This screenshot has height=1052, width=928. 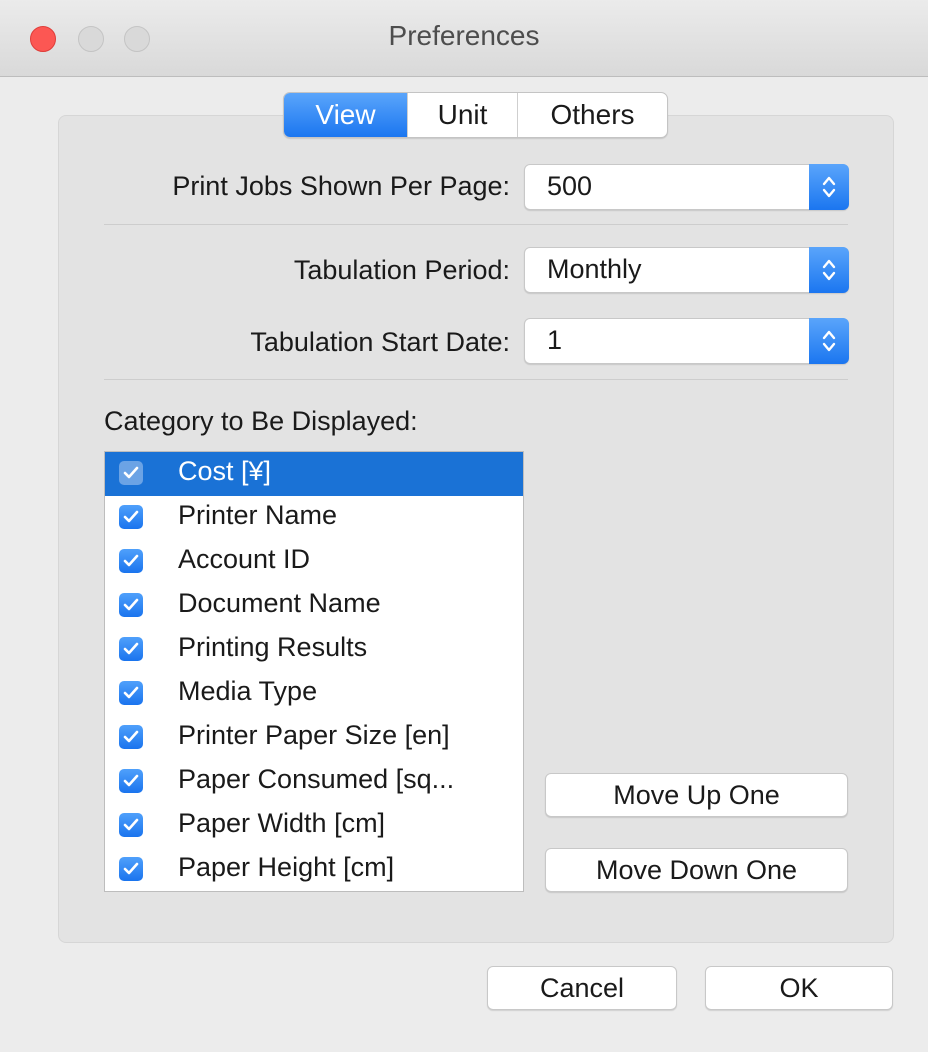 I want to click on tab-unit: Unit, so click(x=462, y=115).